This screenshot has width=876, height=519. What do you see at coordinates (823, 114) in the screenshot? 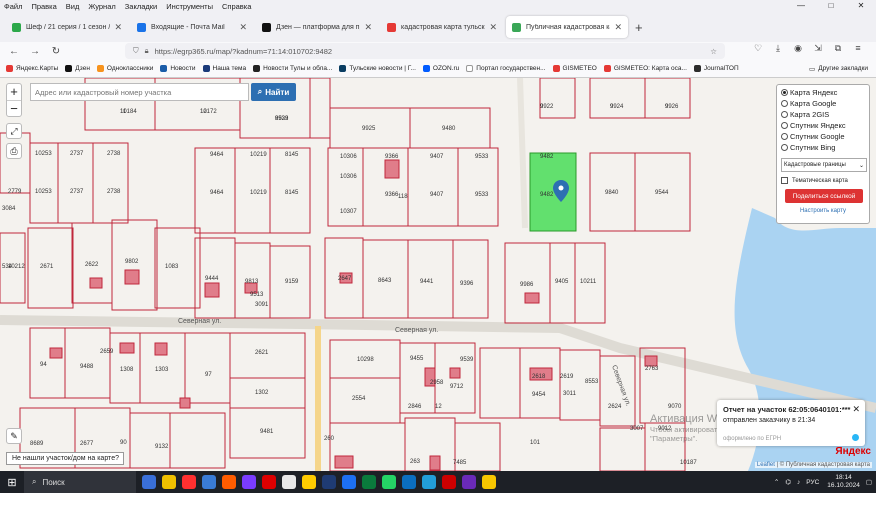
I see `layer-option-2gis-map: Карта 2GIS` at bounding box center [823, 114].